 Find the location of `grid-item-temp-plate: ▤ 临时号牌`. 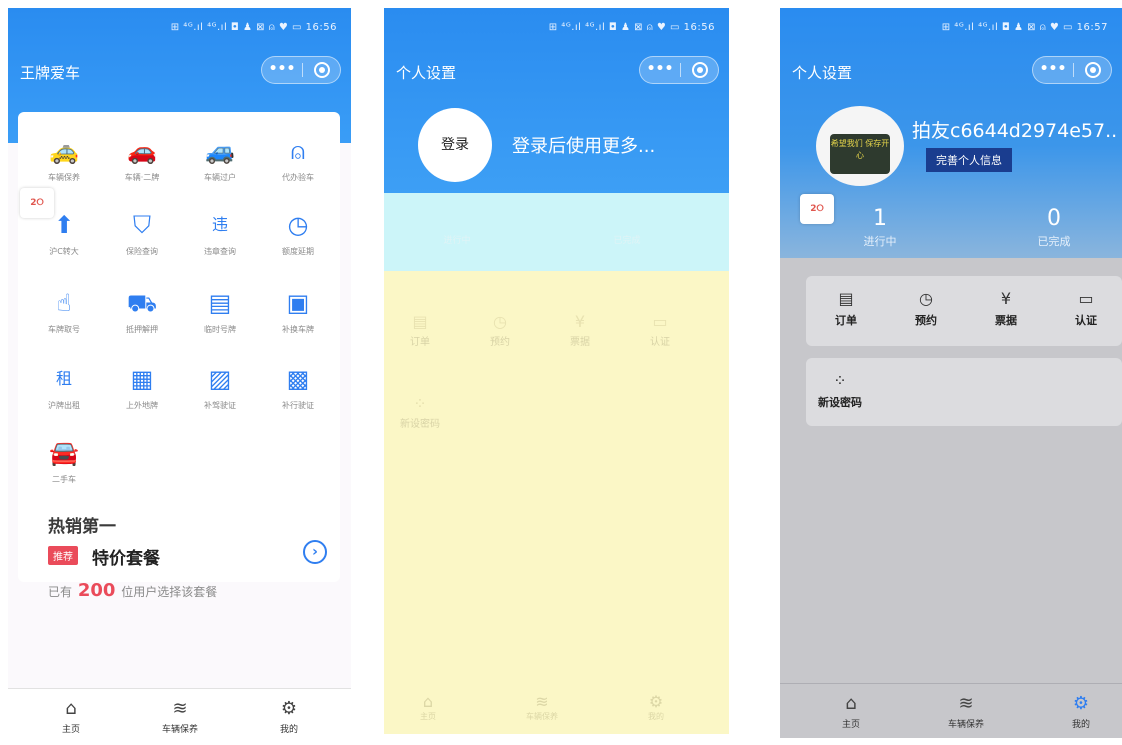

grid-item-temp-plate: ▤ 临时号牌 is located at coordinates (220, 311).